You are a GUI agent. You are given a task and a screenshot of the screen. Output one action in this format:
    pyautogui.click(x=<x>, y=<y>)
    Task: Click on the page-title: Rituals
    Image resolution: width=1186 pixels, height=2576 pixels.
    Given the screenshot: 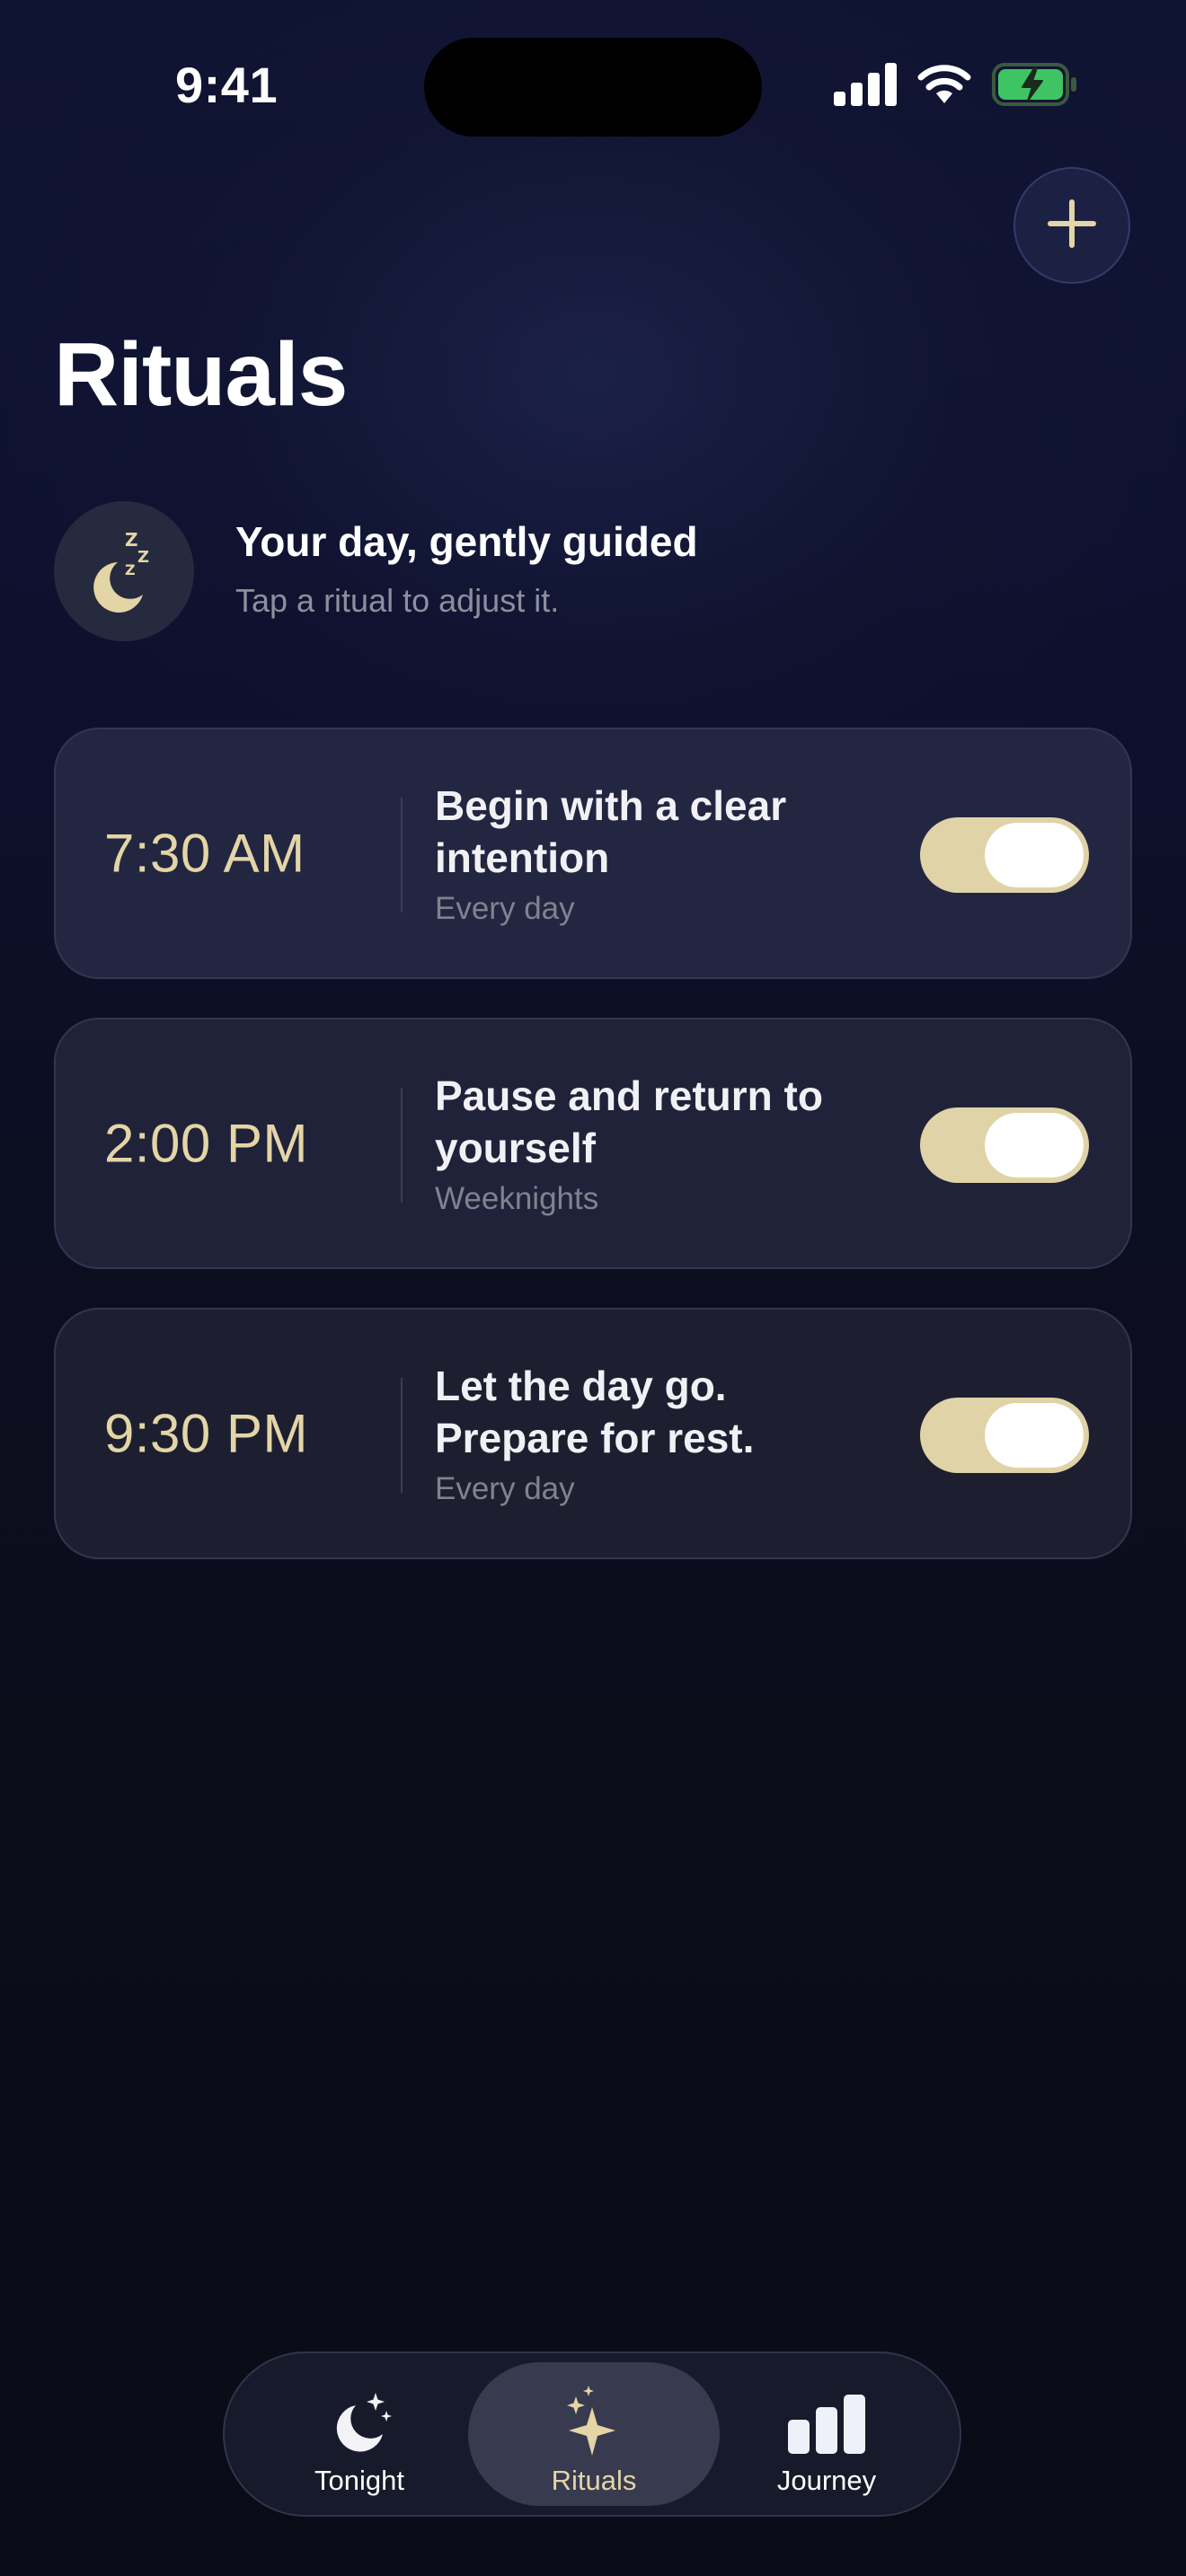 What is the action you would take?
    pyautogui.click(x=201, y=374)
    